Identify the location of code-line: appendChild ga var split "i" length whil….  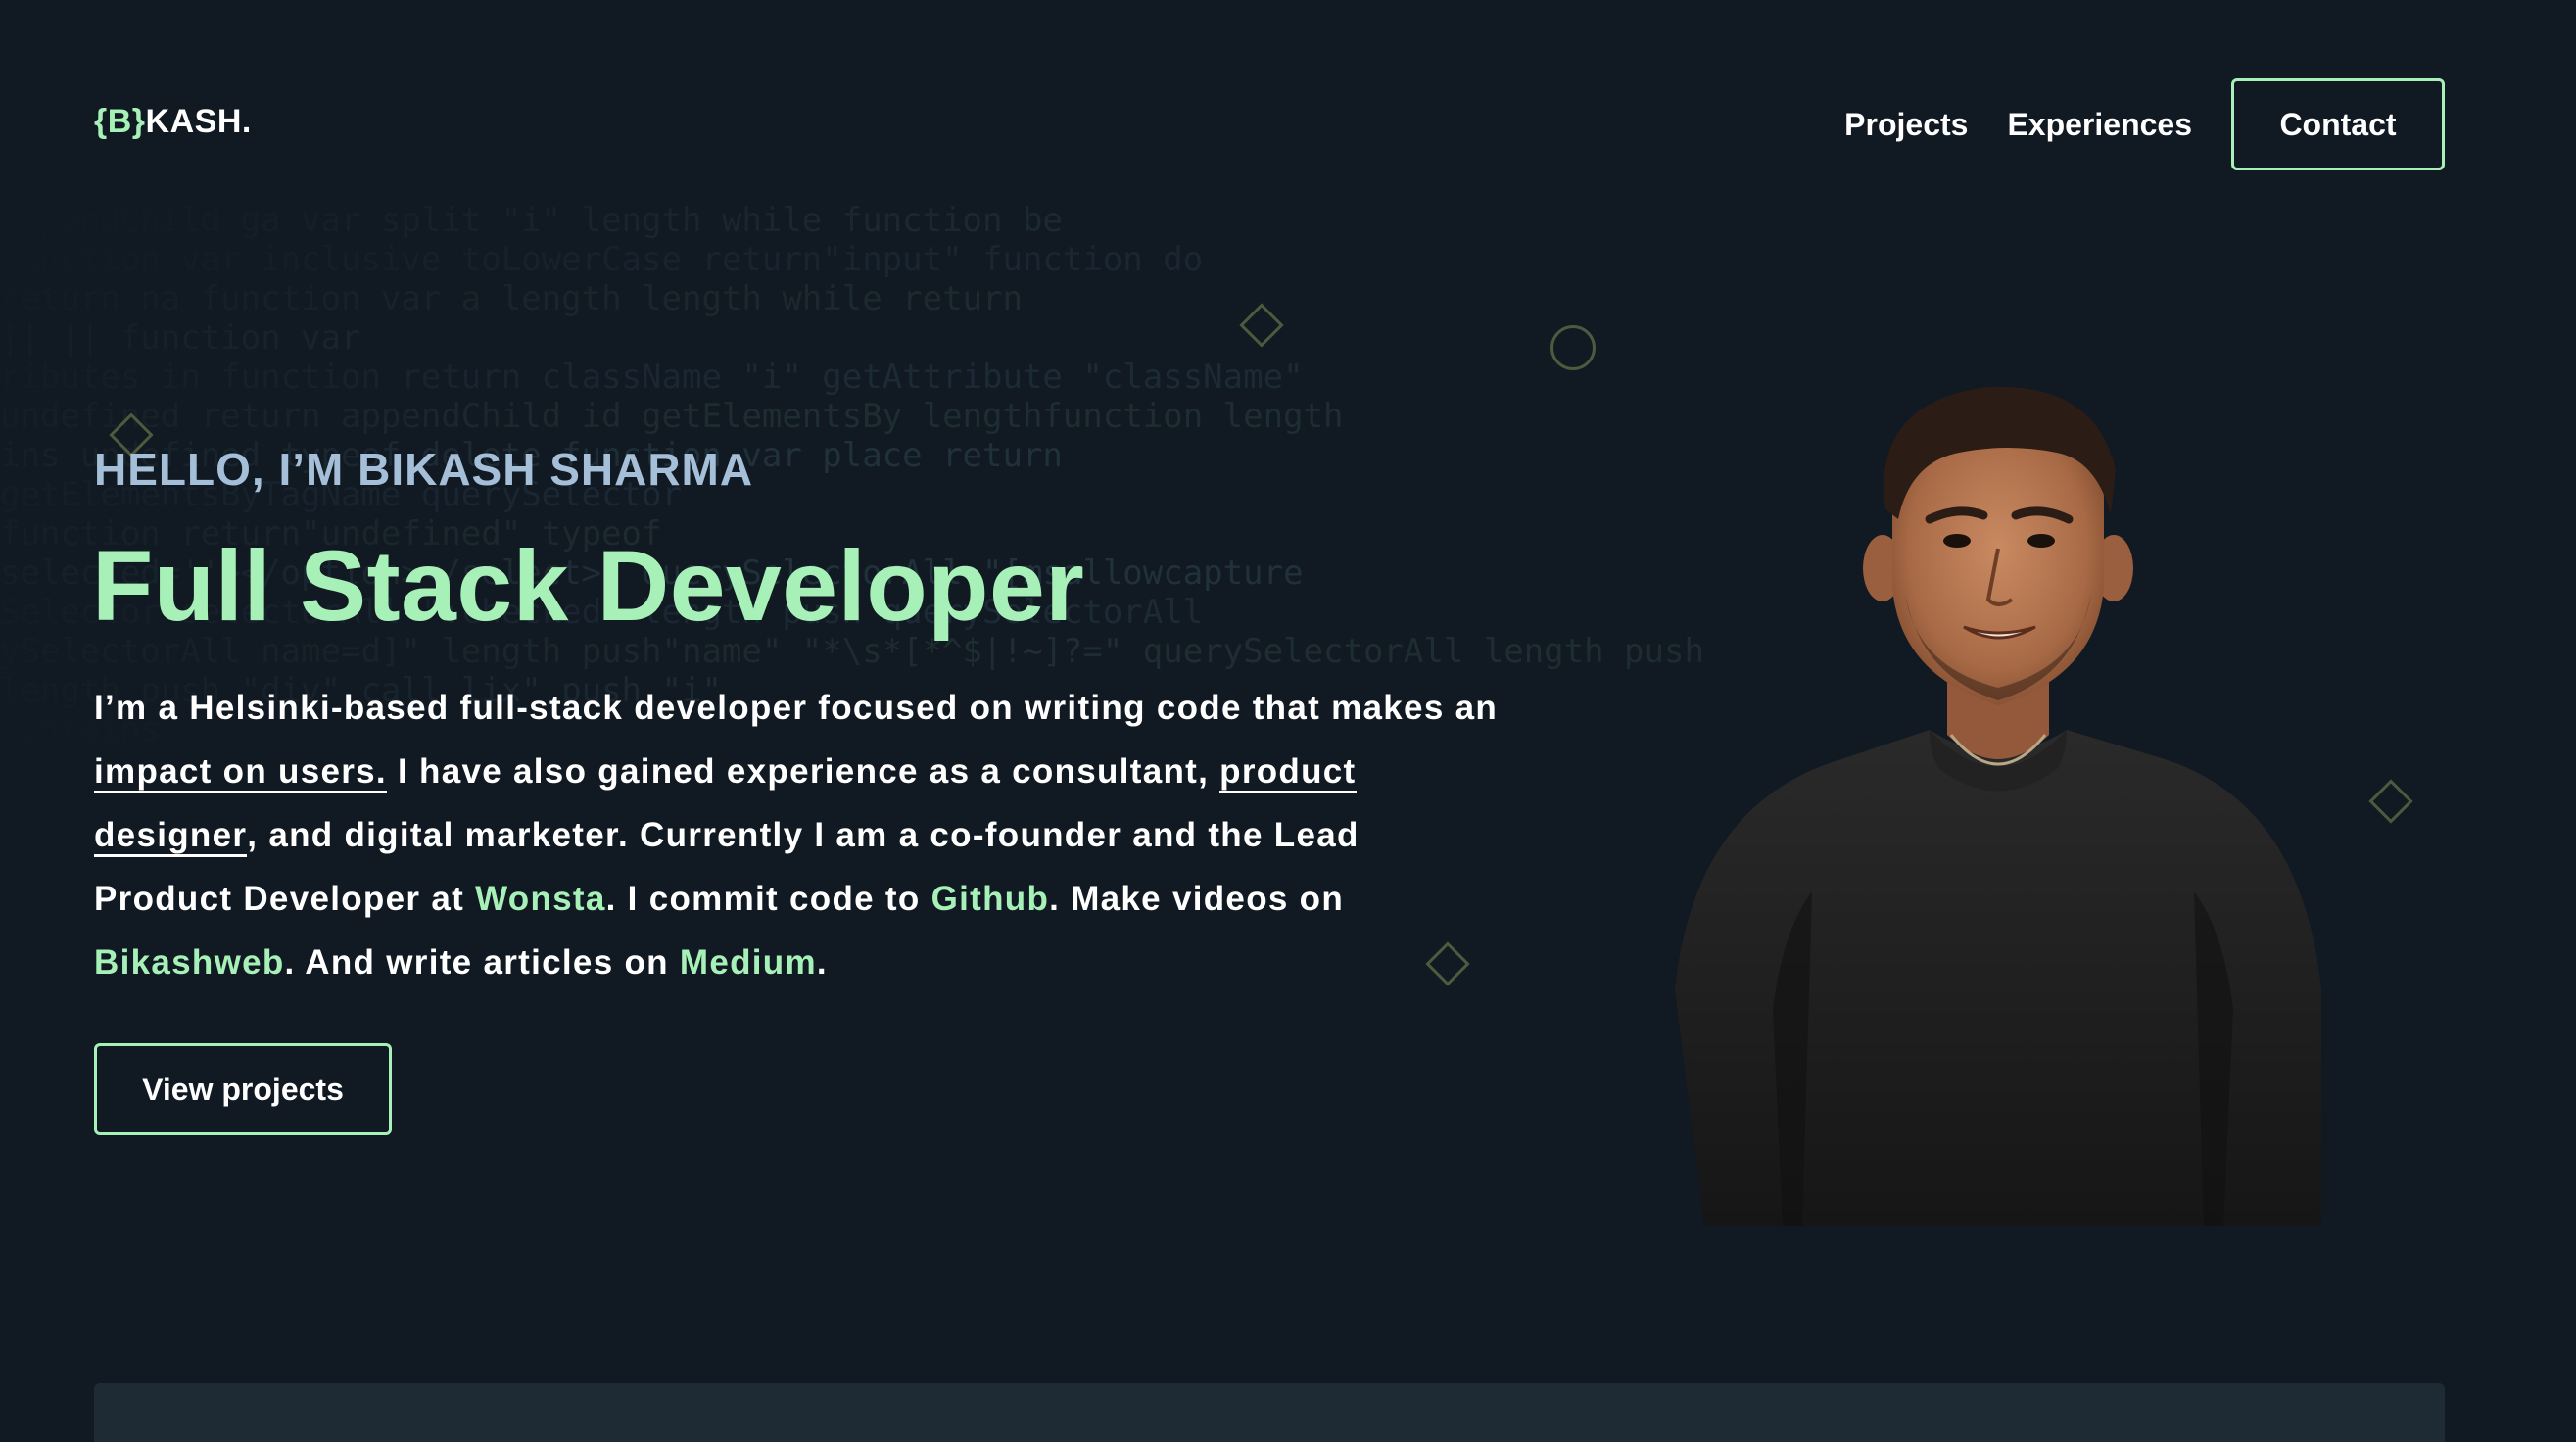
(532, 221).